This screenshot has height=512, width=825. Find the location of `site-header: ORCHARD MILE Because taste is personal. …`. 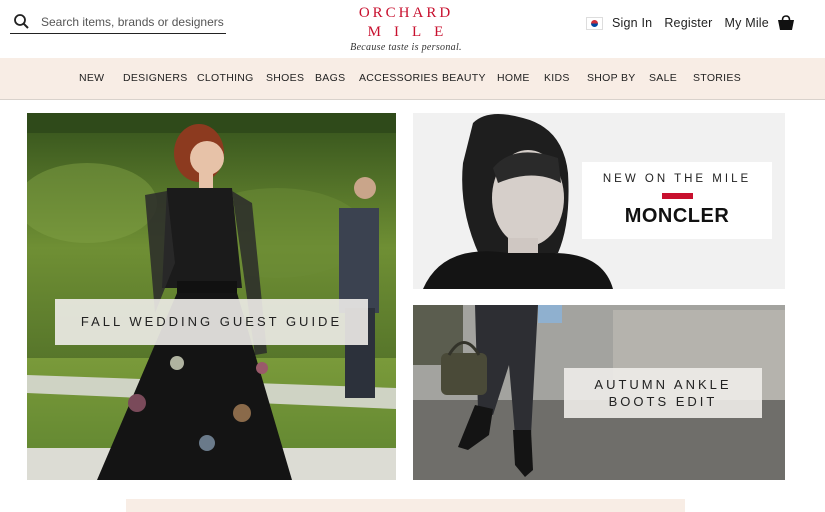

site-header: ORCHARD MILE Because taste is personal. … is located at coordinates (412, 29).